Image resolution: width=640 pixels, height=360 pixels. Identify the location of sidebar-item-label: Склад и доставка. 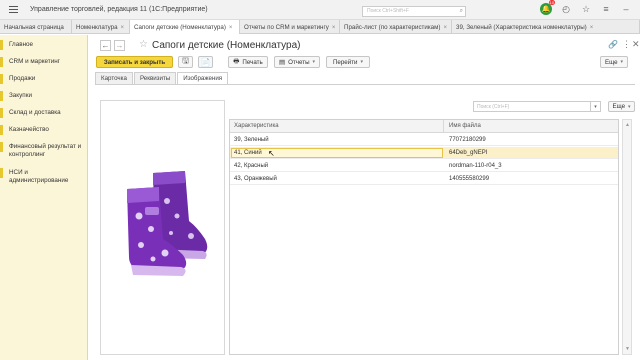
(35, 112).